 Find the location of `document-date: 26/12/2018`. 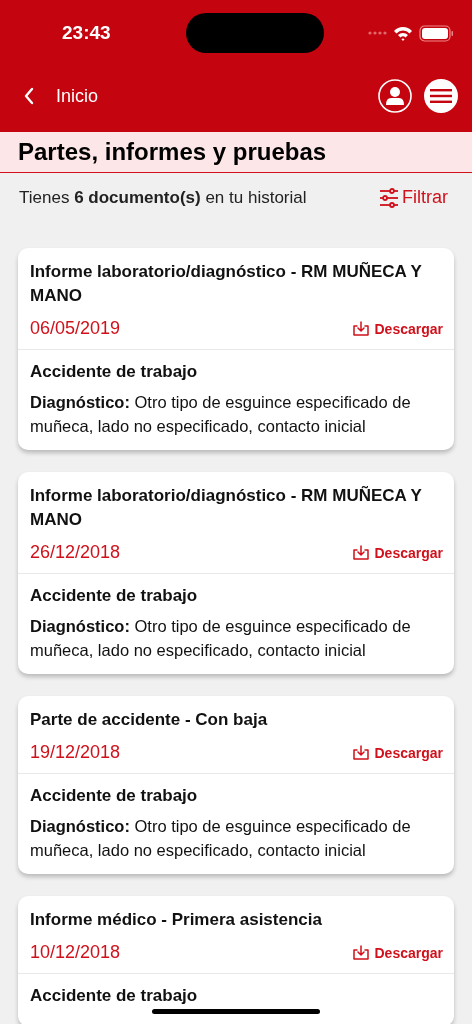

document-date: 26/12/2018 is located at coordinates (75, 552).